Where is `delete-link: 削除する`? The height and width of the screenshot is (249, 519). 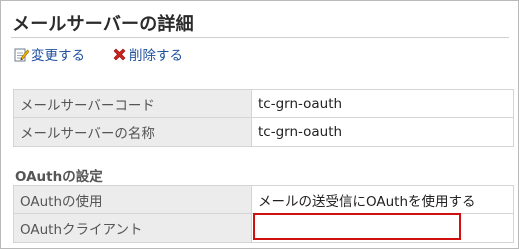 delete-link: 削除する is located at coordinates (147, 54).